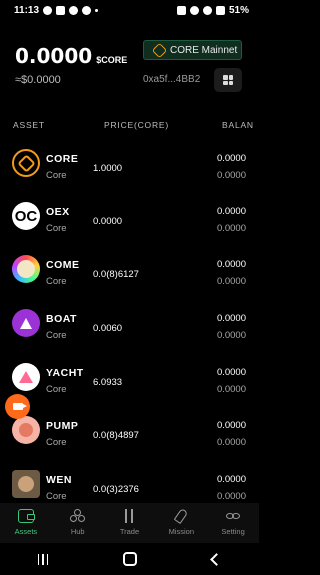  I want to click on balance-row: 0.0000 $CORE, so click(71, 56).